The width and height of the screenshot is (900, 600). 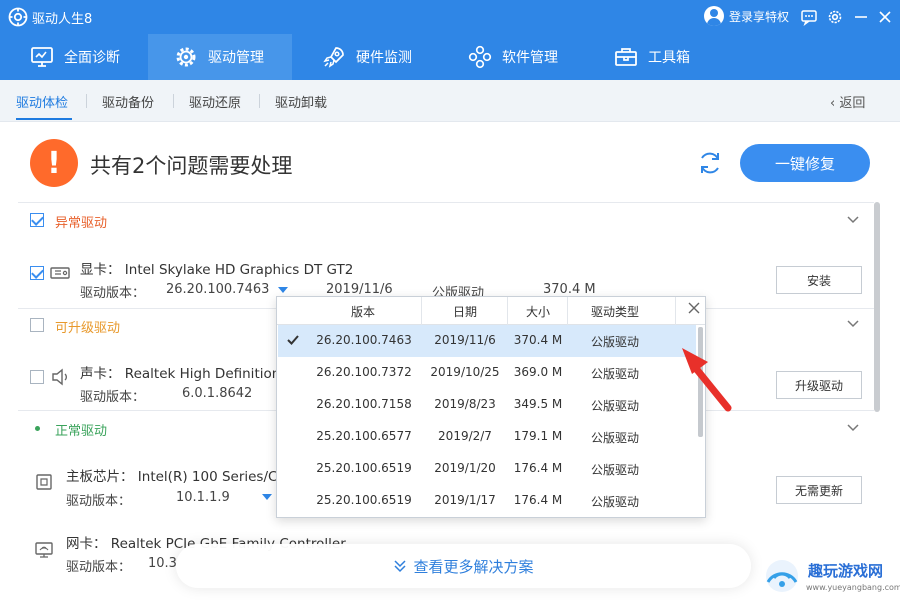 I want to click on row-date: 2019/8/23, so click(x=465, y=404).